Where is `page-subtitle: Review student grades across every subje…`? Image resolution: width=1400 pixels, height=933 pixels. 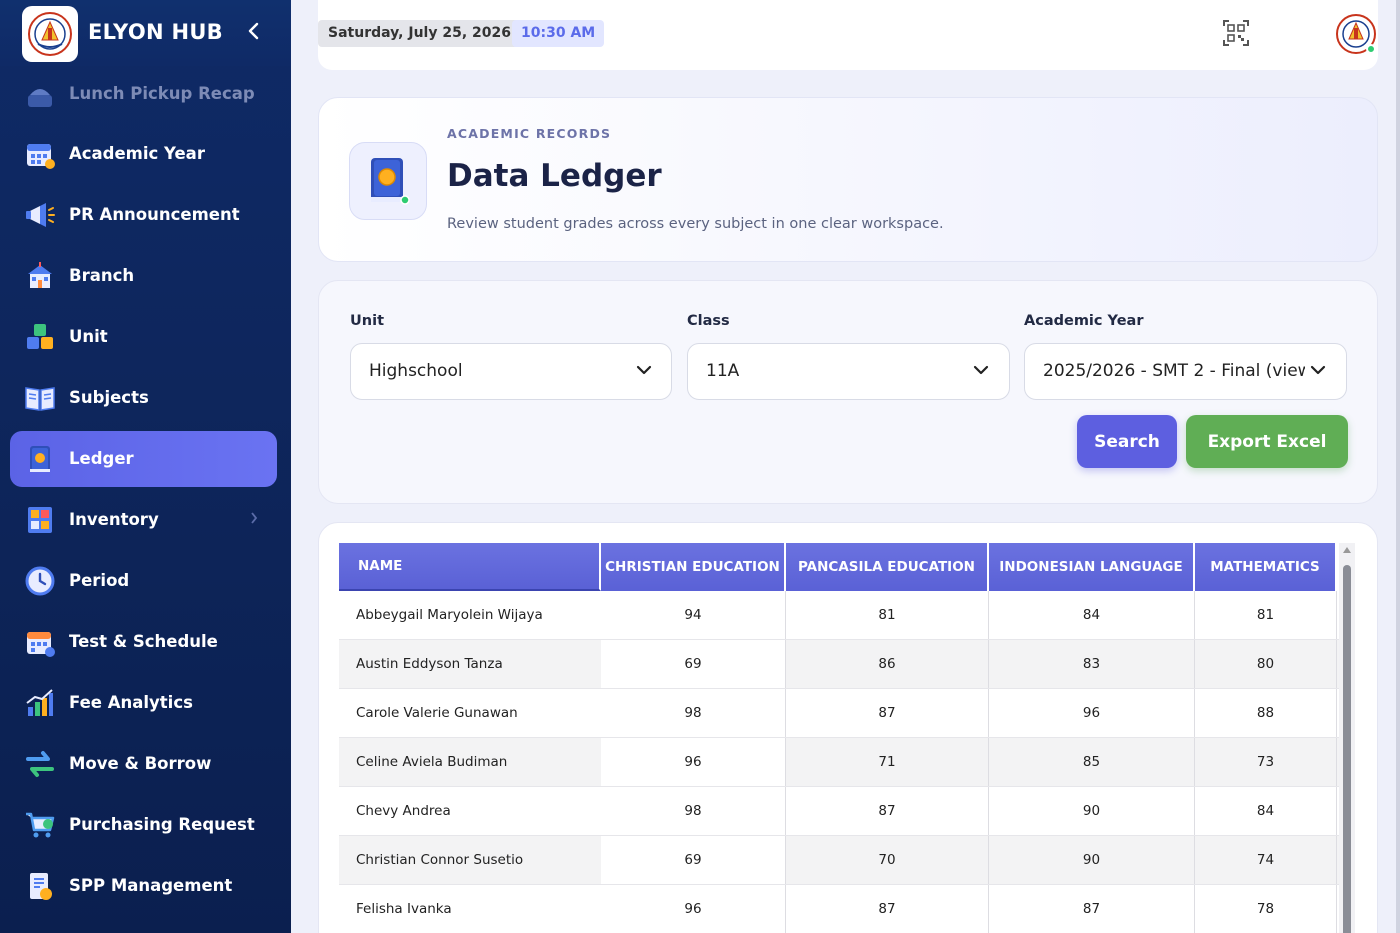 page-subtitle: Review student grades across every subje… is located at coordinates (695, 224).